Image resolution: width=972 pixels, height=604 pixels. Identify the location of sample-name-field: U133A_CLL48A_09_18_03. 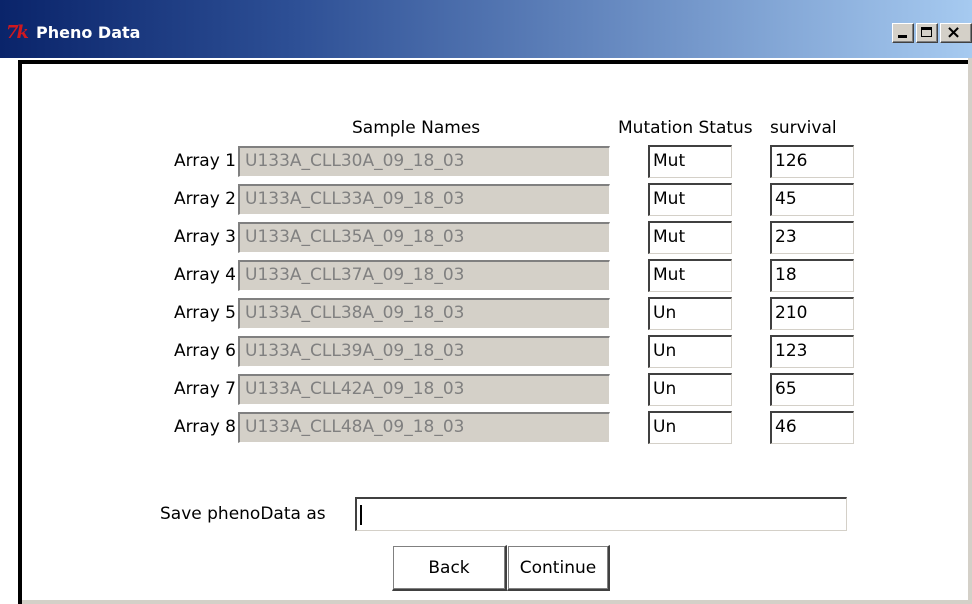
(424, 427).